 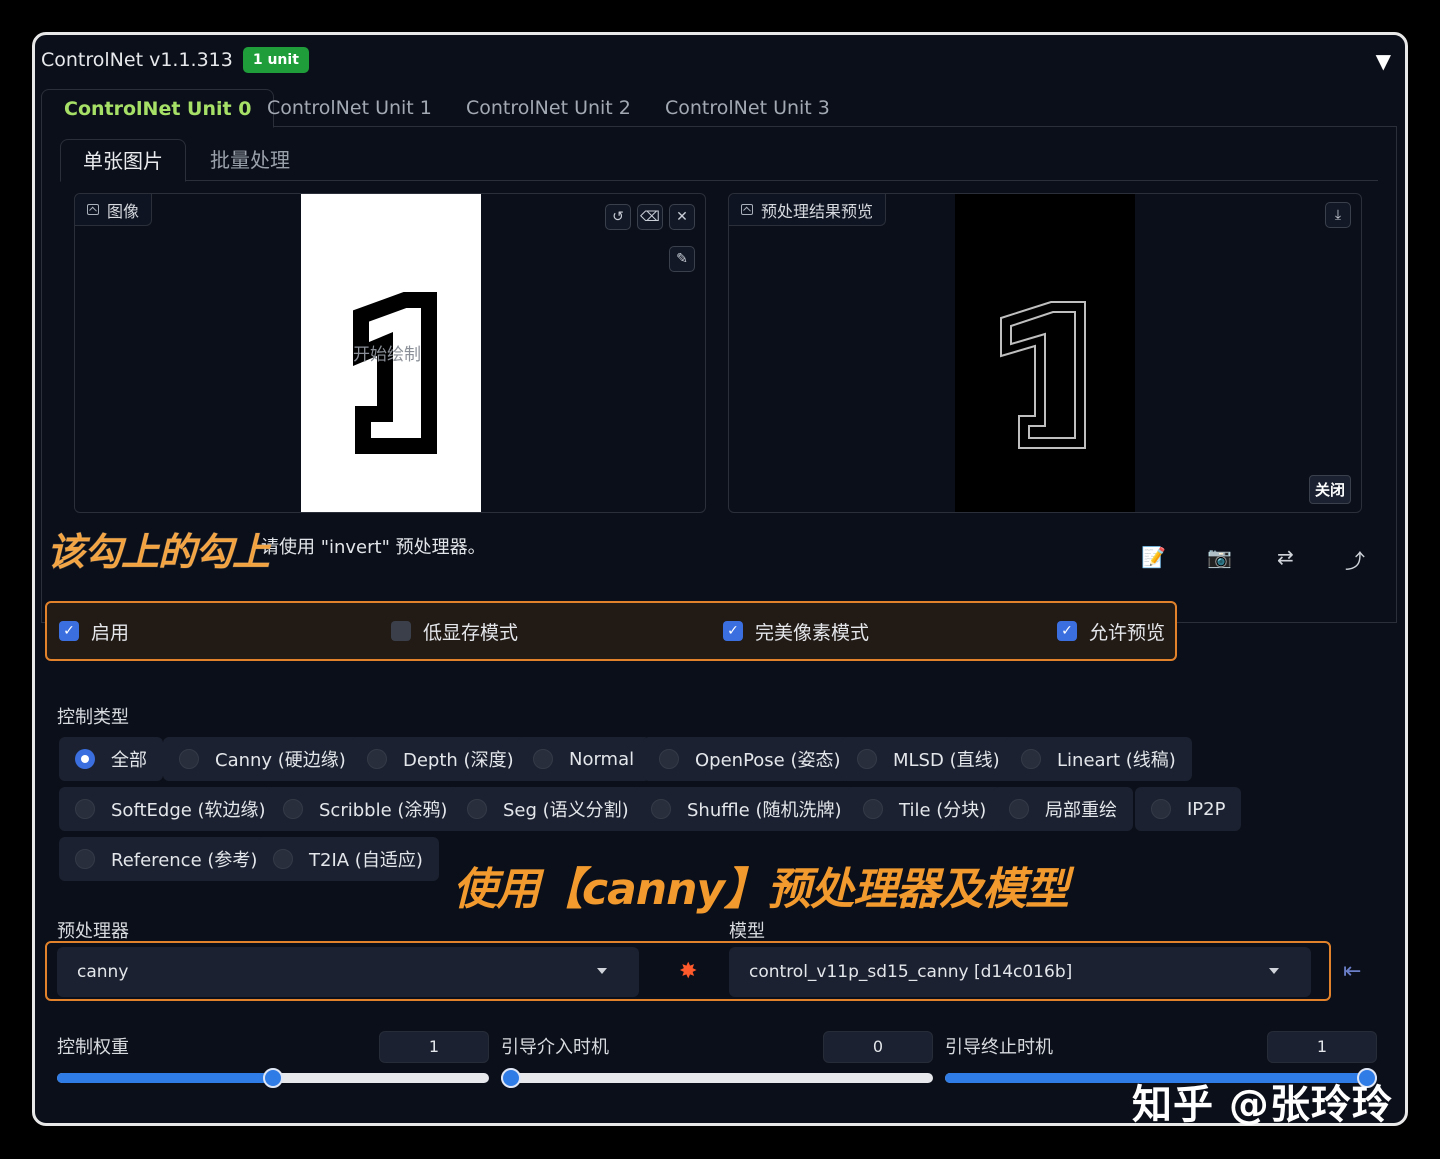 What do you see at coordinates (1383, 61) in the screenshot?
I see `collapse-triangle-icon: ▼` at bounding box center [1383, 61].